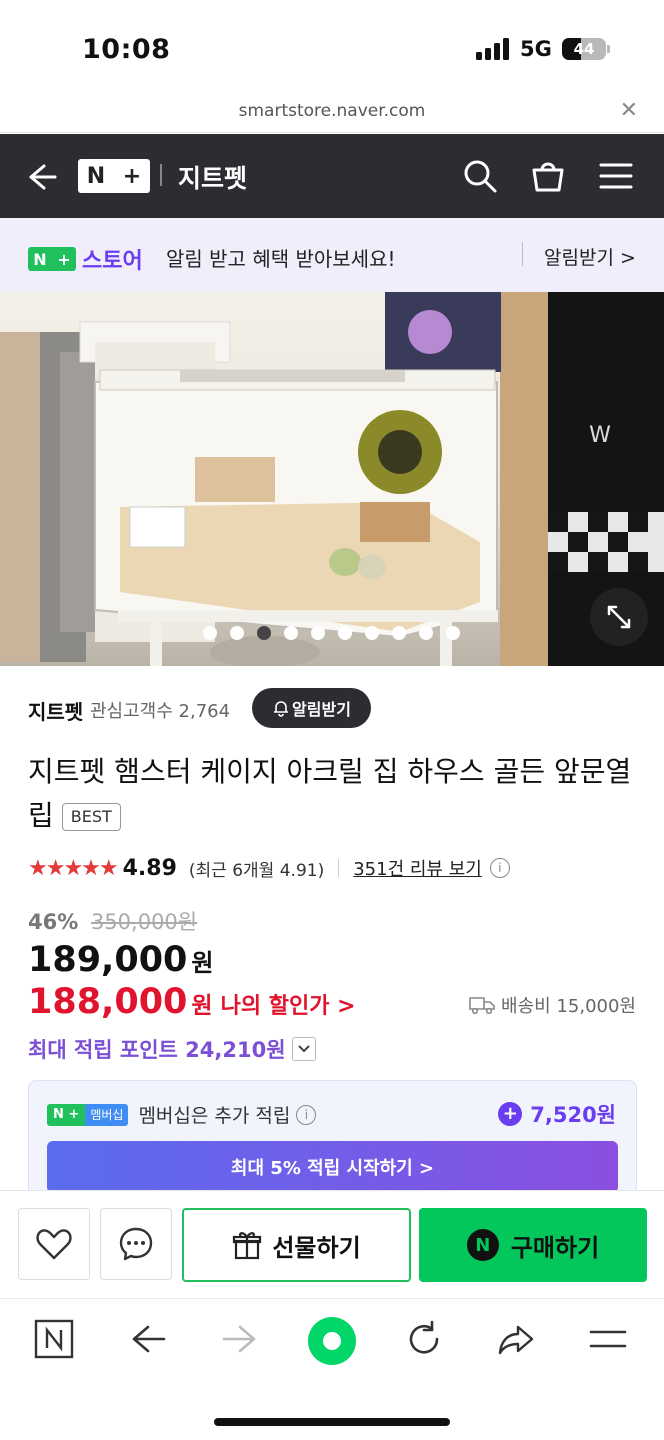  I want to click on battery-tip, so click(608, 49).